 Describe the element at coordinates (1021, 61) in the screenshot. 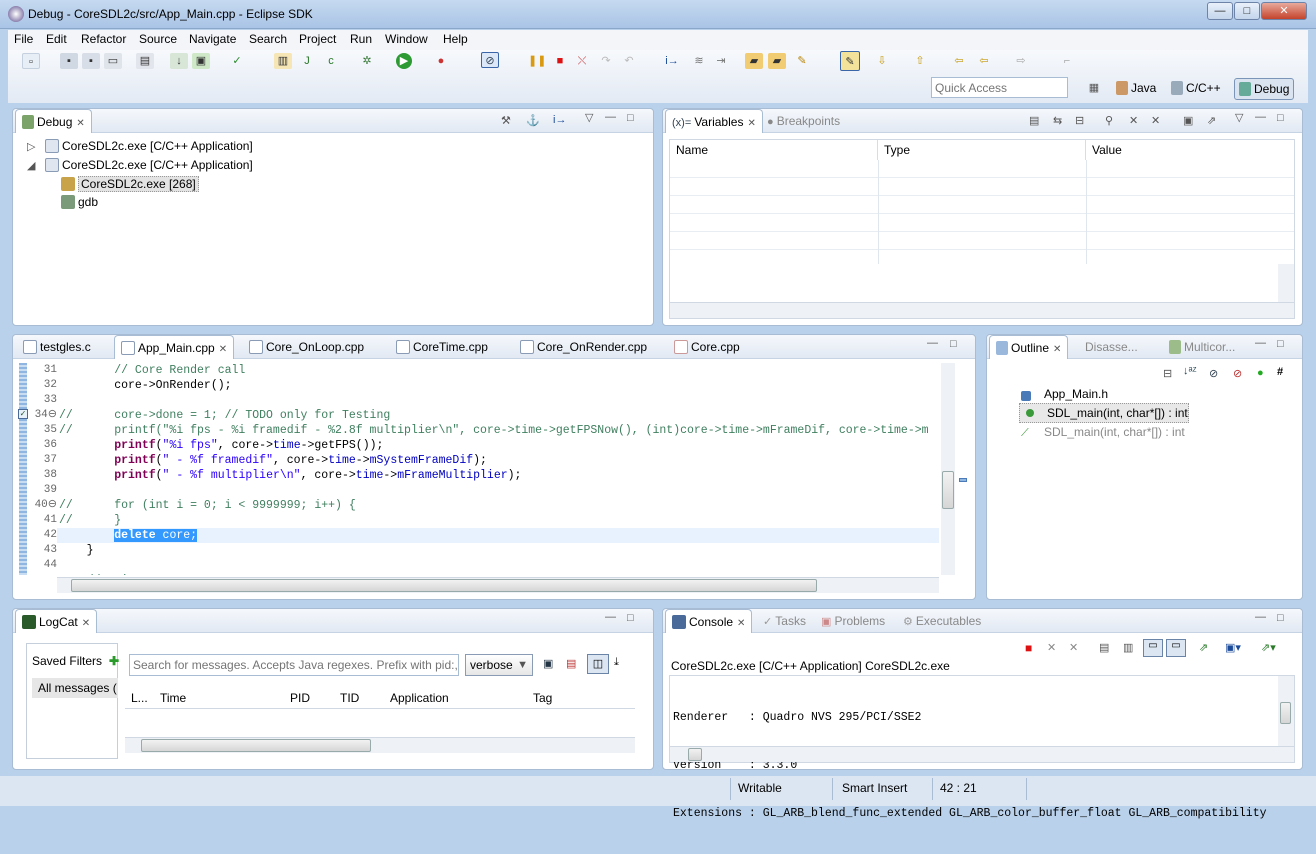

I see `forward-icon: ⇨` at that location.